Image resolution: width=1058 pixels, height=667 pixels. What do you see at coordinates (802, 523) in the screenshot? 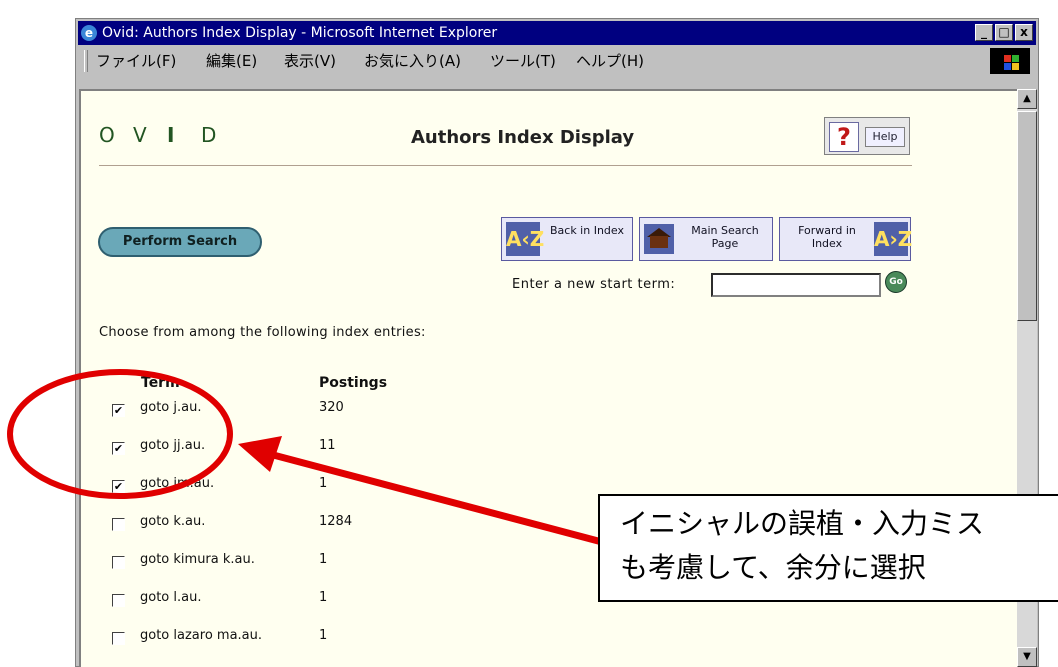
I see `annotation-line-1: イニシャルの誤植・入力ミス` at bounding box center [802, 523].